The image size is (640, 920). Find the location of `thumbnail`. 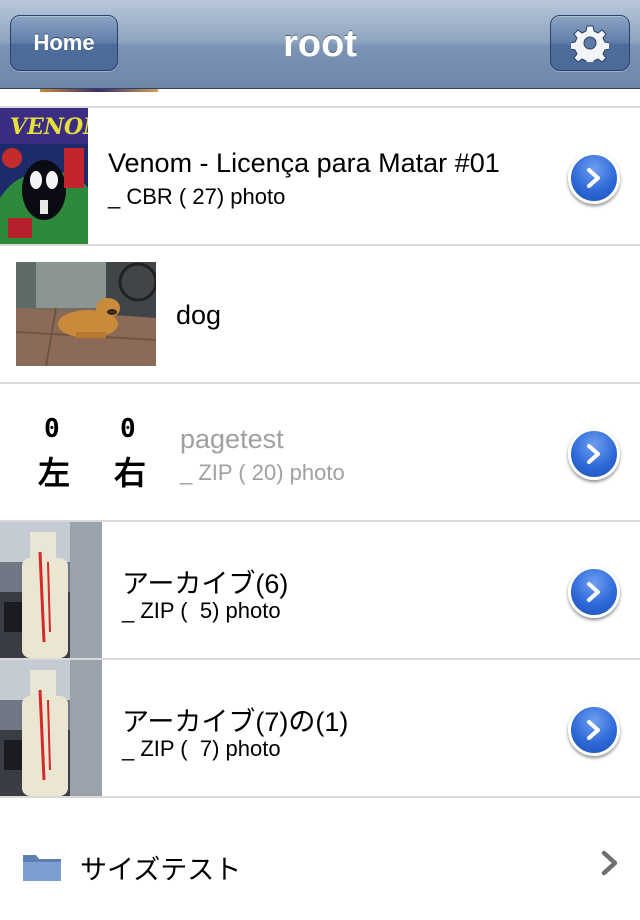

thumbnail is located at coordinates (99, 90).